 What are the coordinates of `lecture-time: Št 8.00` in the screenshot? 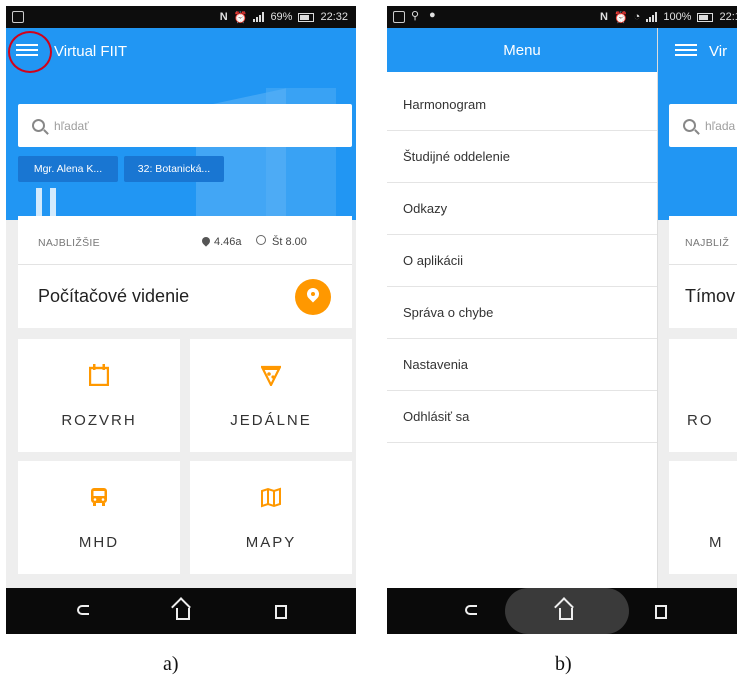 It's located at (289, 242).